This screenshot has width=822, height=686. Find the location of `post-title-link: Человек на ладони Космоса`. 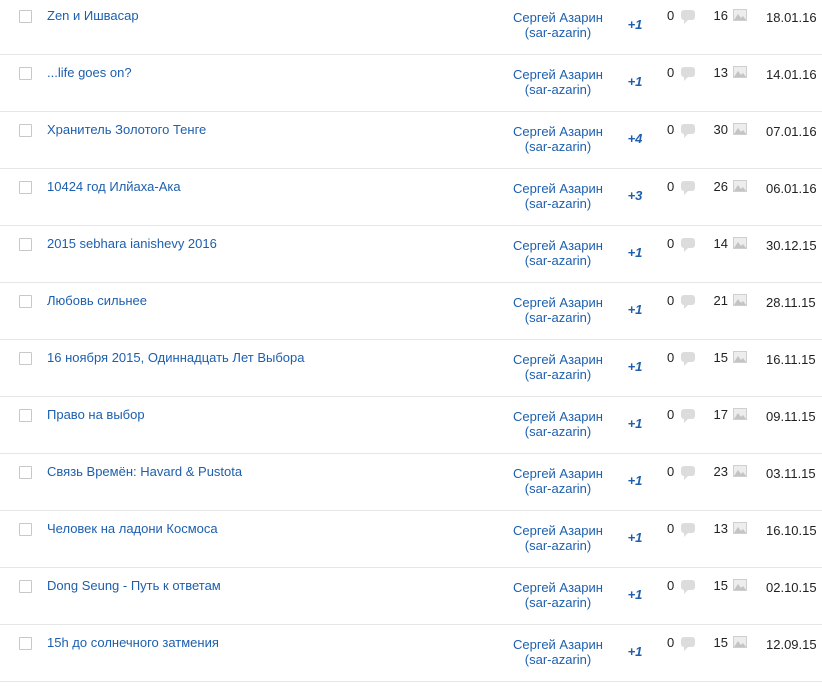

post-title-link: Человек на ладони Космоса is located at coordinates (132, 528).